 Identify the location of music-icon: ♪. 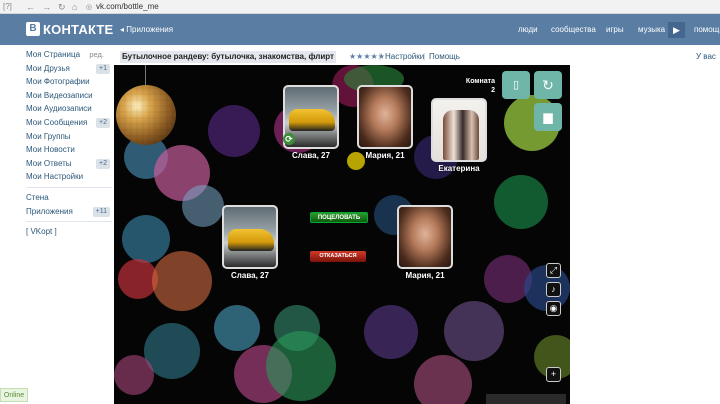
(553, 289).